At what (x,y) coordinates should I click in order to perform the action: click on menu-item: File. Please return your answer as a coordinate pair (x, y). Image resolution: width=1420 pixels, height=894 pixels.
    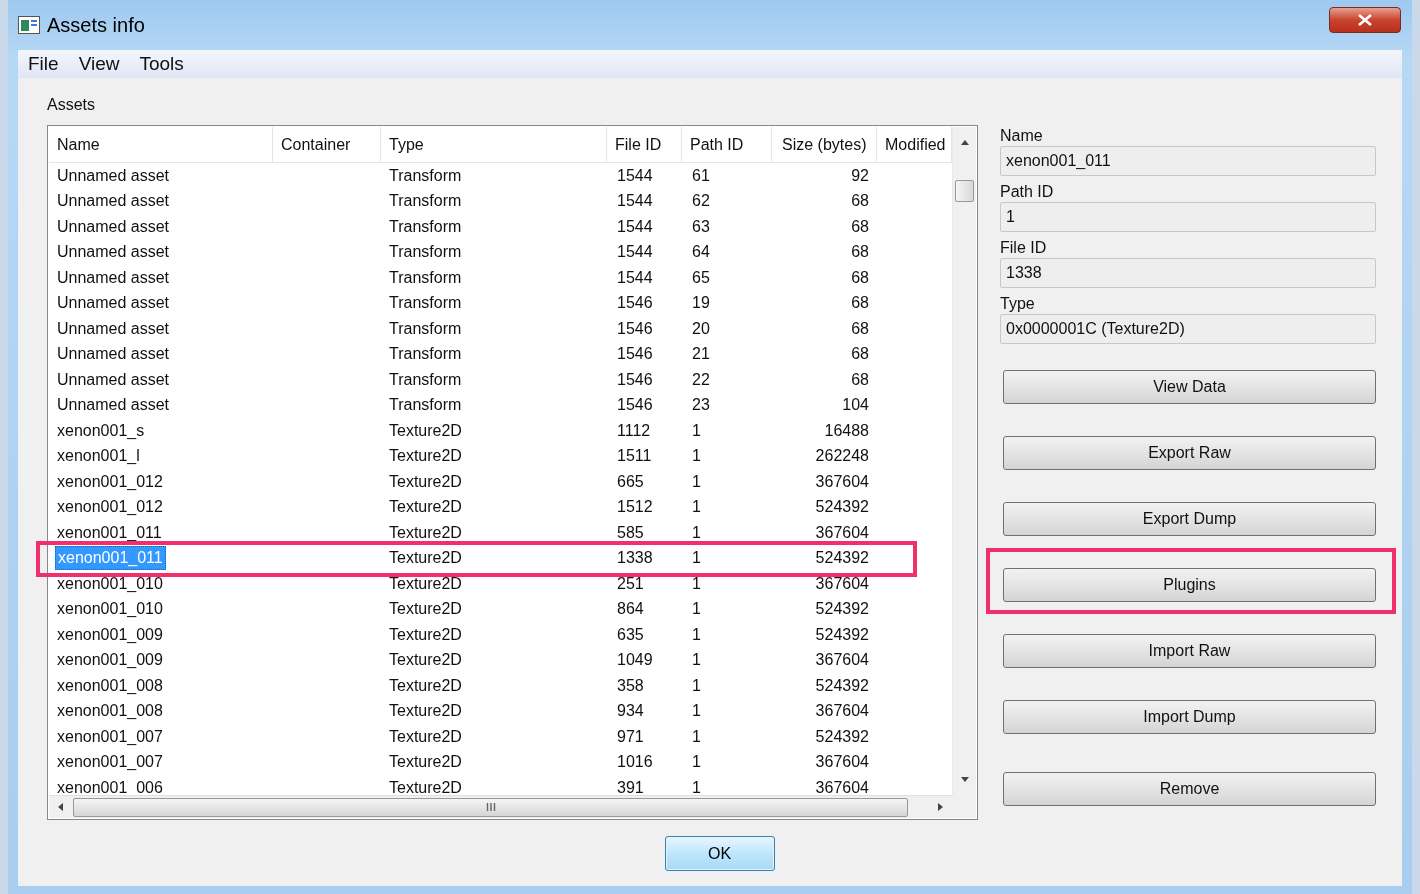
    Looking at the image, I should click on (43, 64).